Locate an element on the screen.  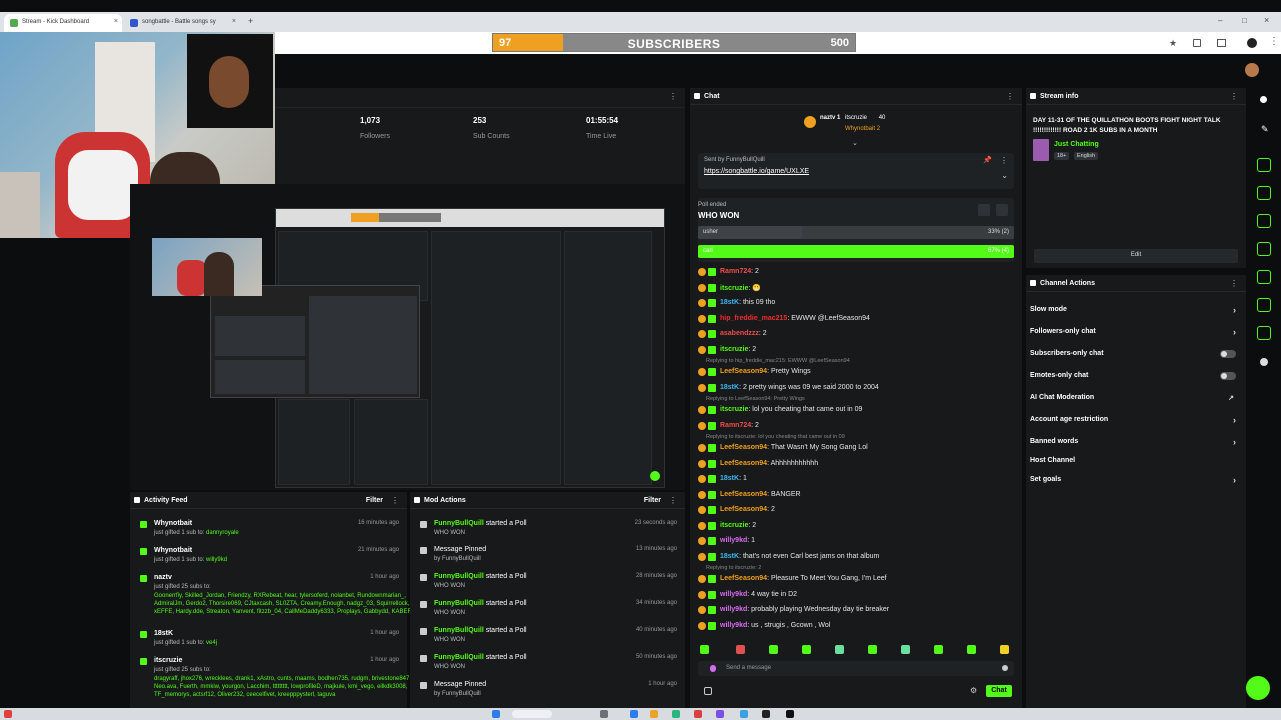
weather-icon is located at coordinates (8, 714).